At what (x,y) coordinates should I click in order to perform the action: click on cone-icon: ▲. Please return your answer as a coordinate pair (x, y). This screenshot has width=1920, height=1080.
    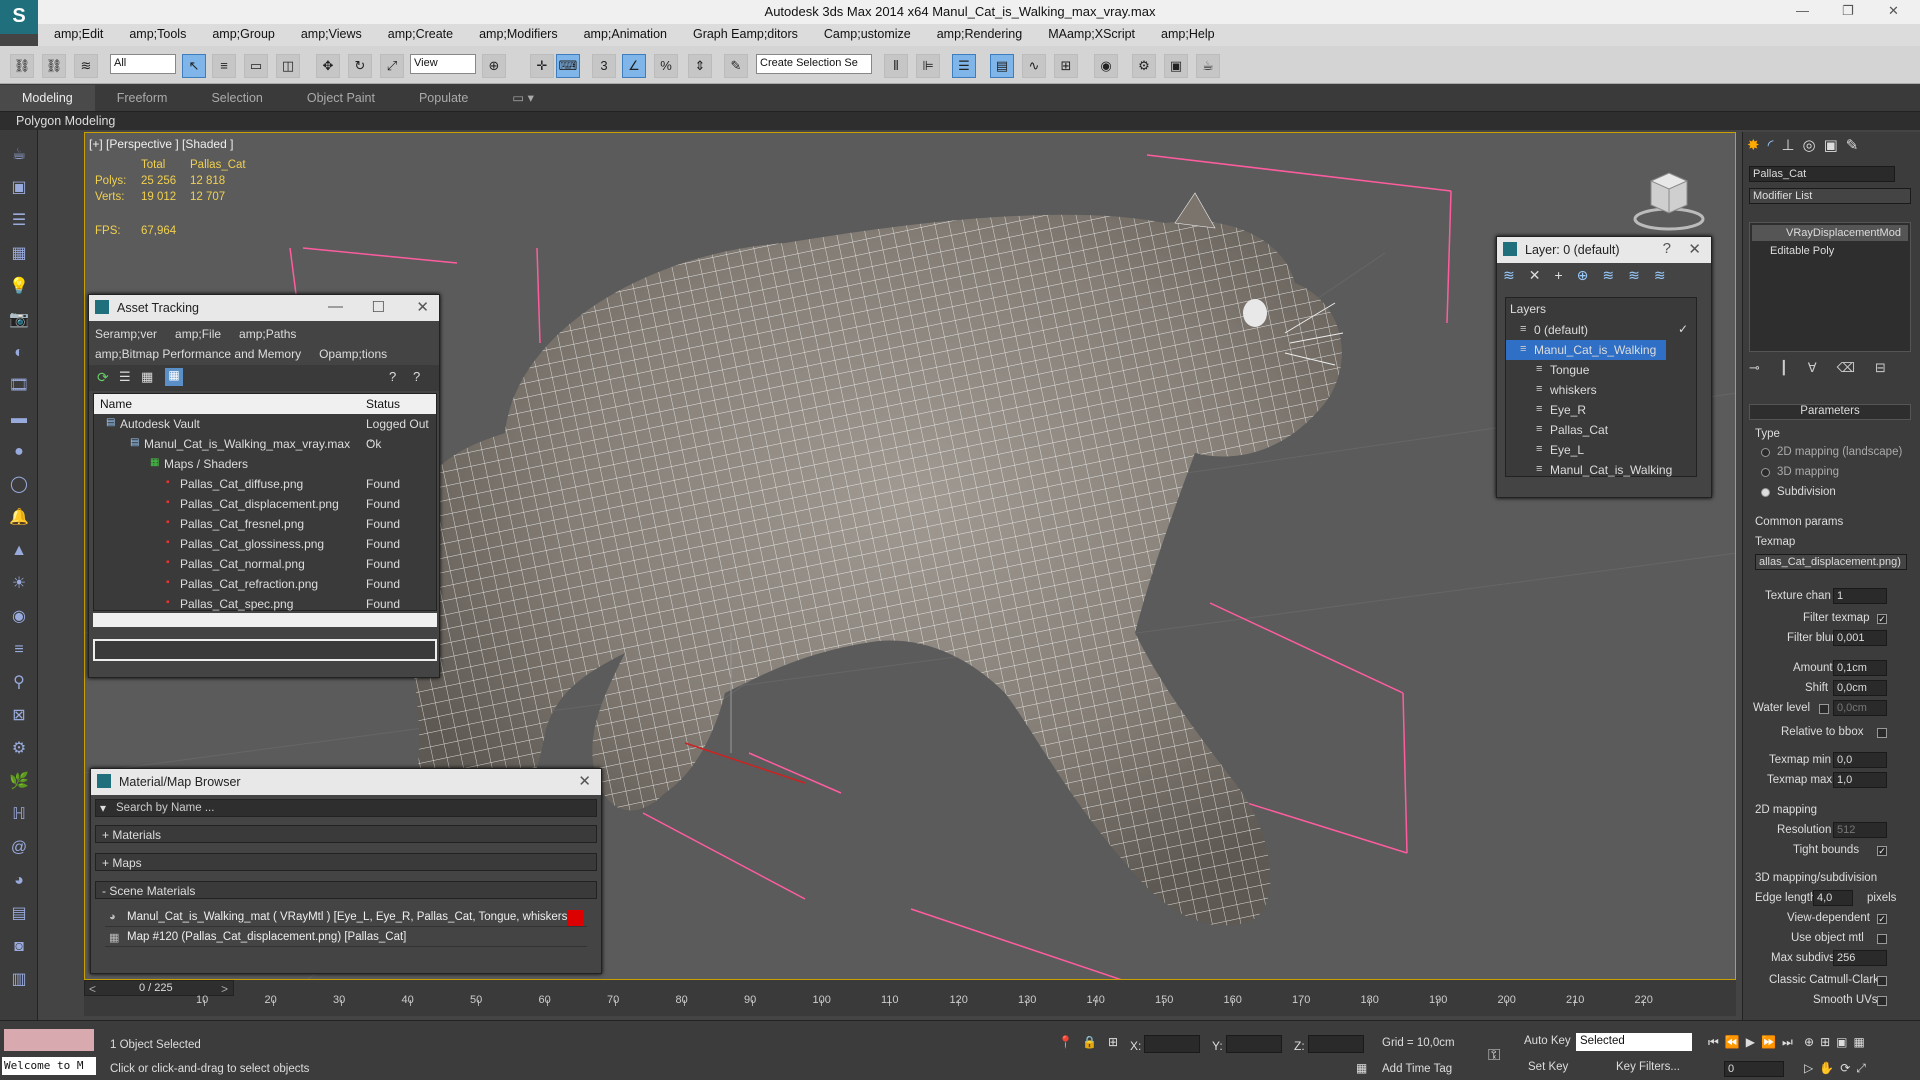
    Looking at the image, I should click on (19, 551).